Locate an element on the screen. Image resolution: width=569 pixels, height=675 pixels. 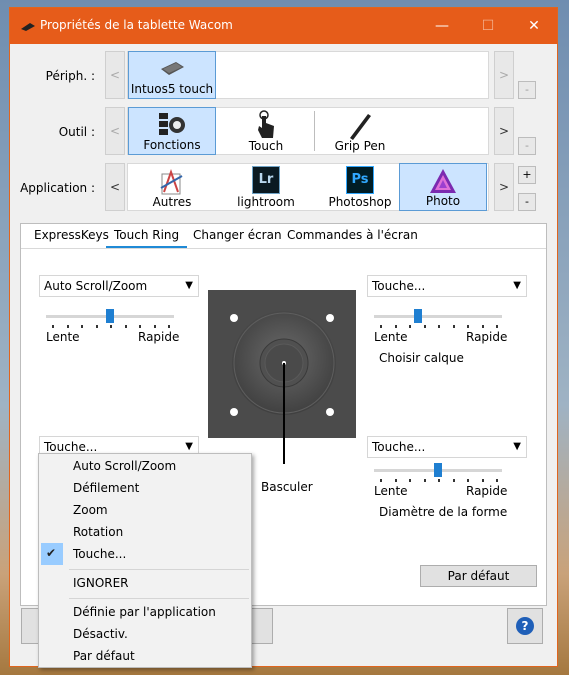
tool-separator is located at coordinates (314, 131).